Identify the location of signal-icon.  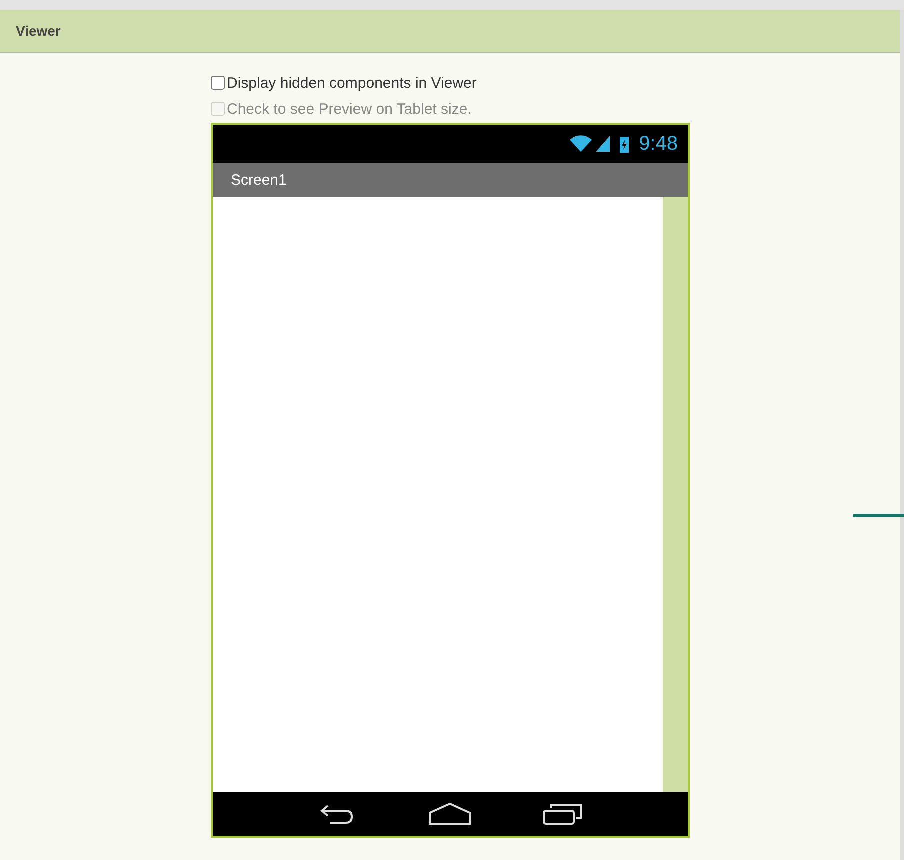
(603, 144).